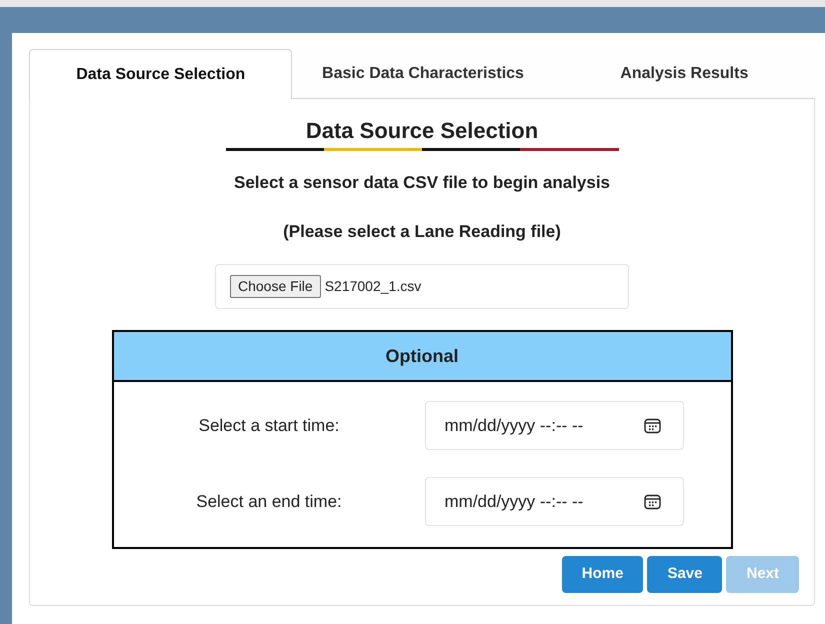  Describe the element at coordinates (269, 501) in the screenshot. I see `field-label: Select an end time:` at that location.